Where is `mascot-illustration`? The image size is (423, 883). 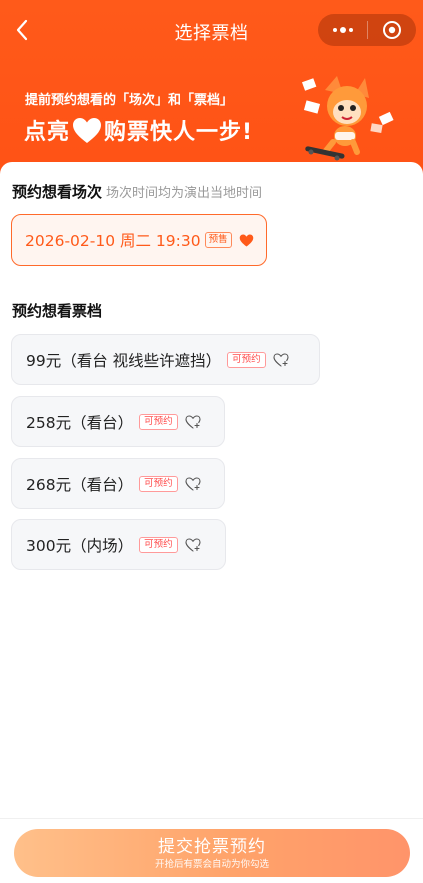
mascot-illustration is located at coordinates (347, 118).